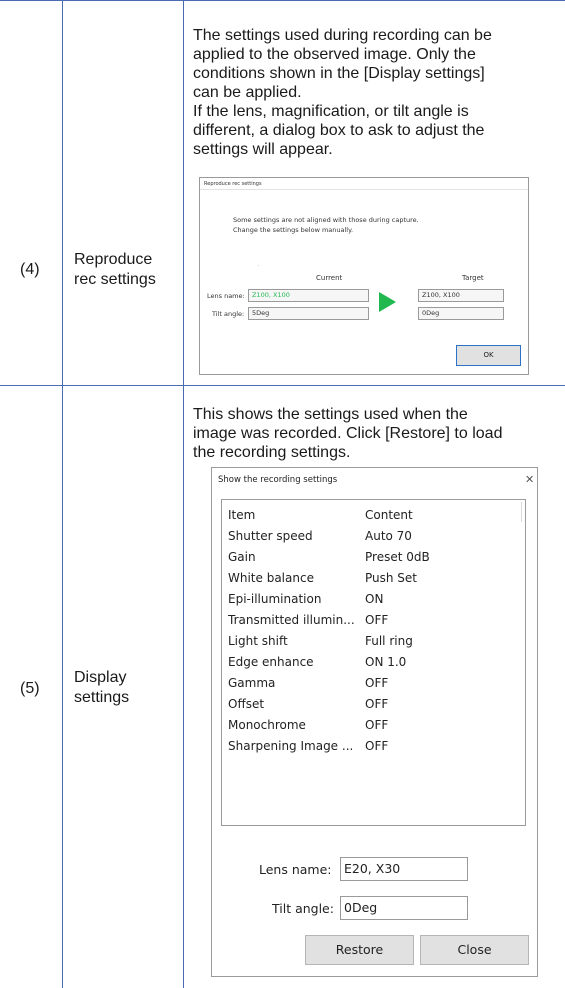 This screenshot has height=988, width=565. Describe the element at coordinates (308, 295) in the screenshot. I see `current-lens-field: Z100, X100` at that location.